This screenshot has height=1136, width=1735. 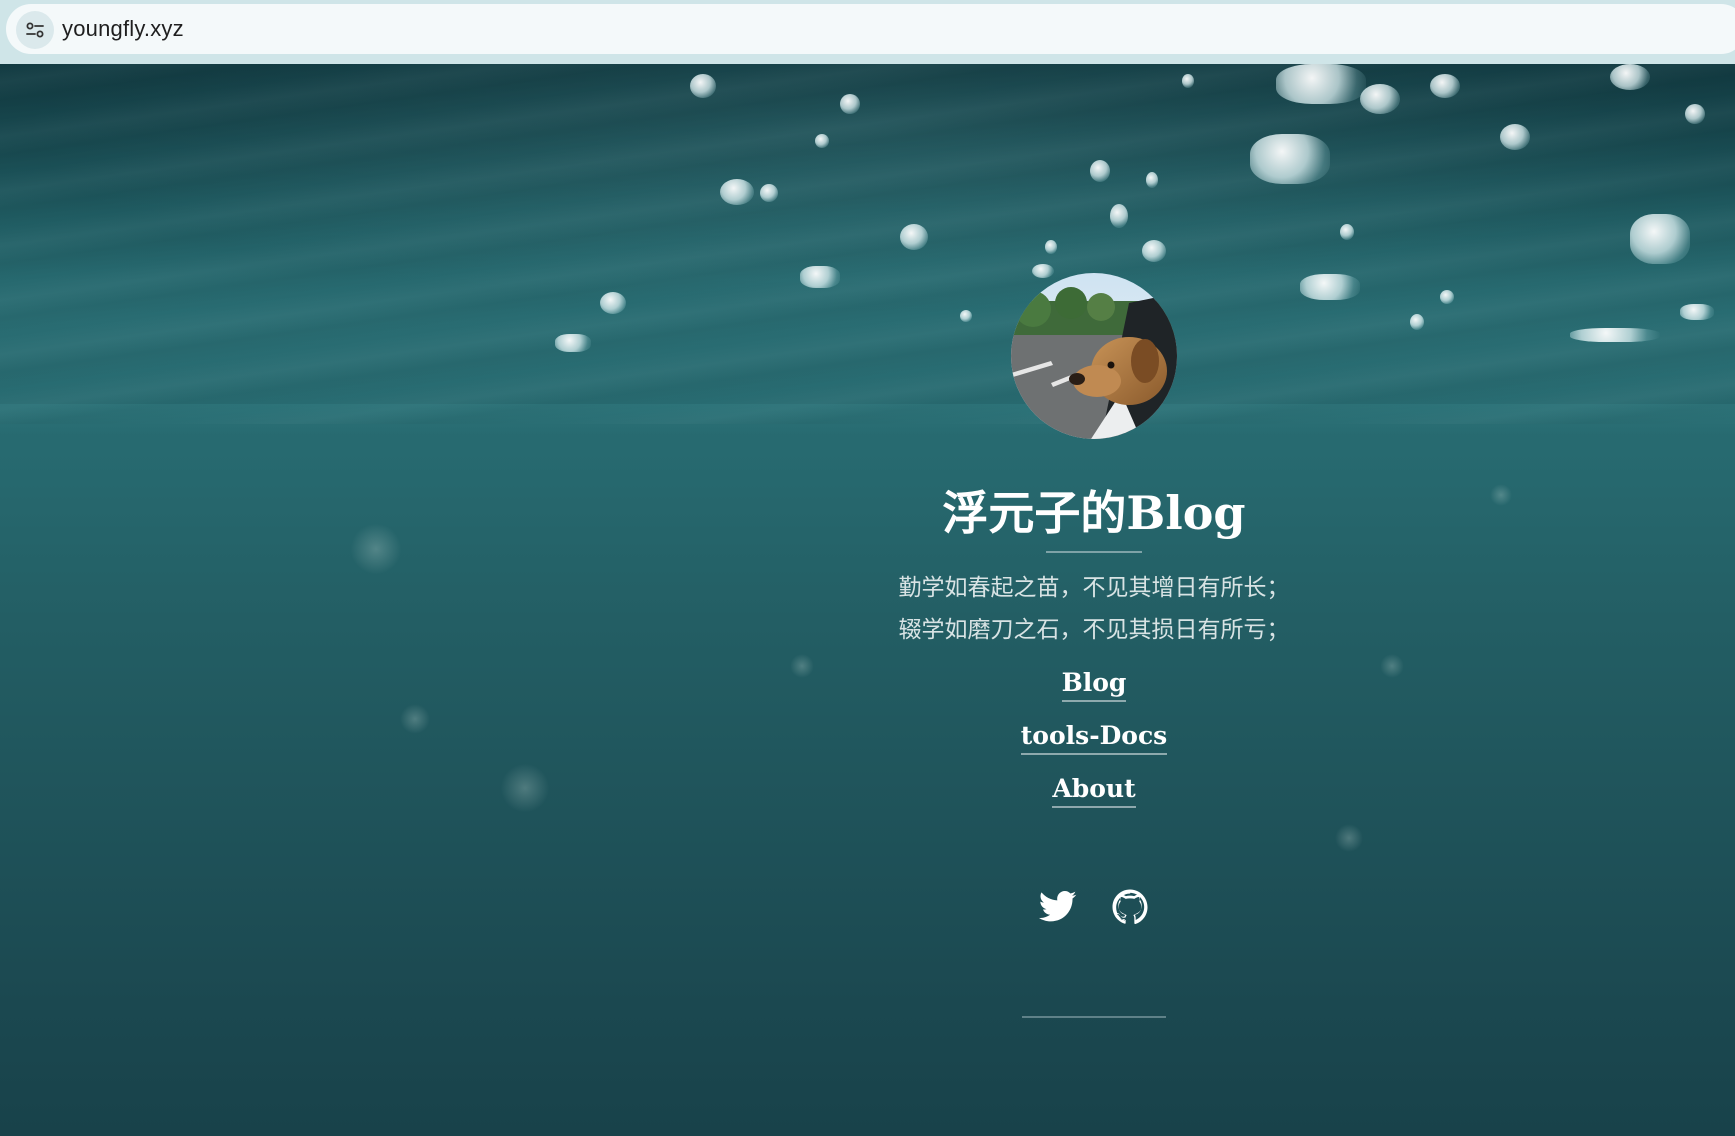 What do you see at coordinates (123, 29) in the screenshot?
I see `url-text: youngfly.xyz` at bounding box center [123, 29].